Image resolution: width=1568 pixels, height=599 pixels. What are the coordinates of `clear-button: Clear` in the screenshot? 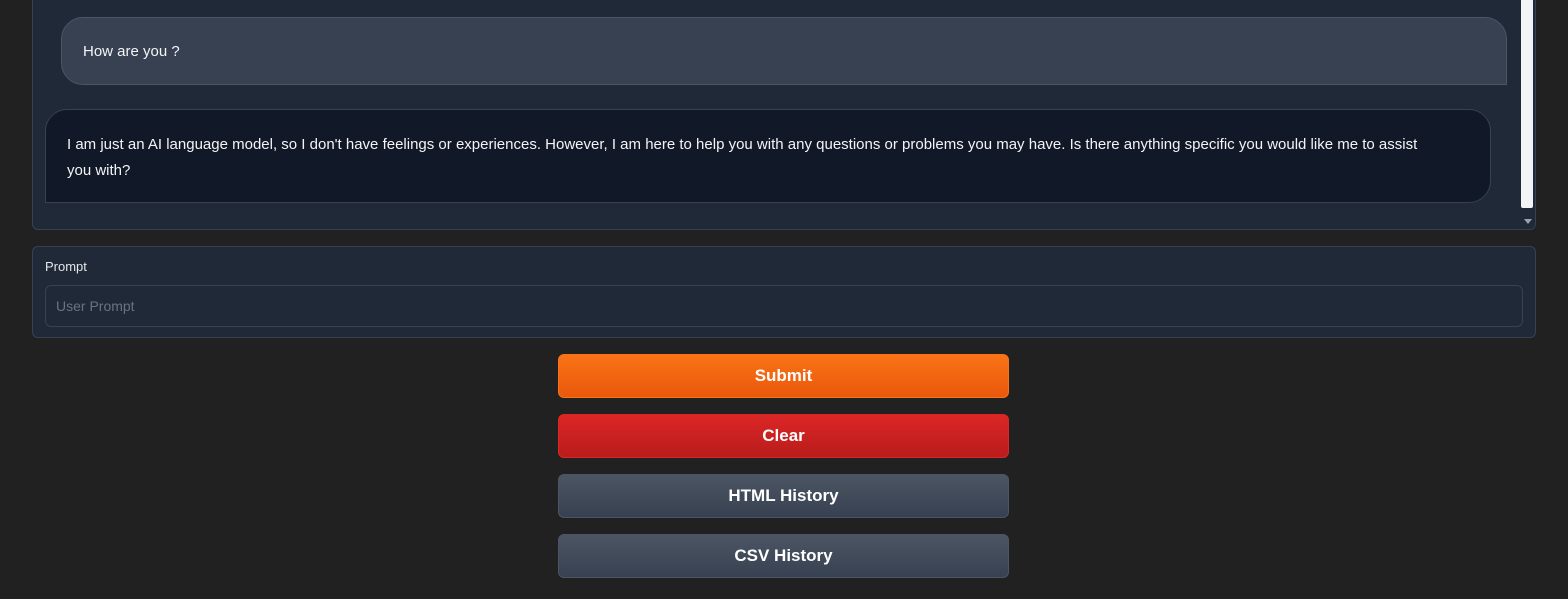 It's located at (783, 436).